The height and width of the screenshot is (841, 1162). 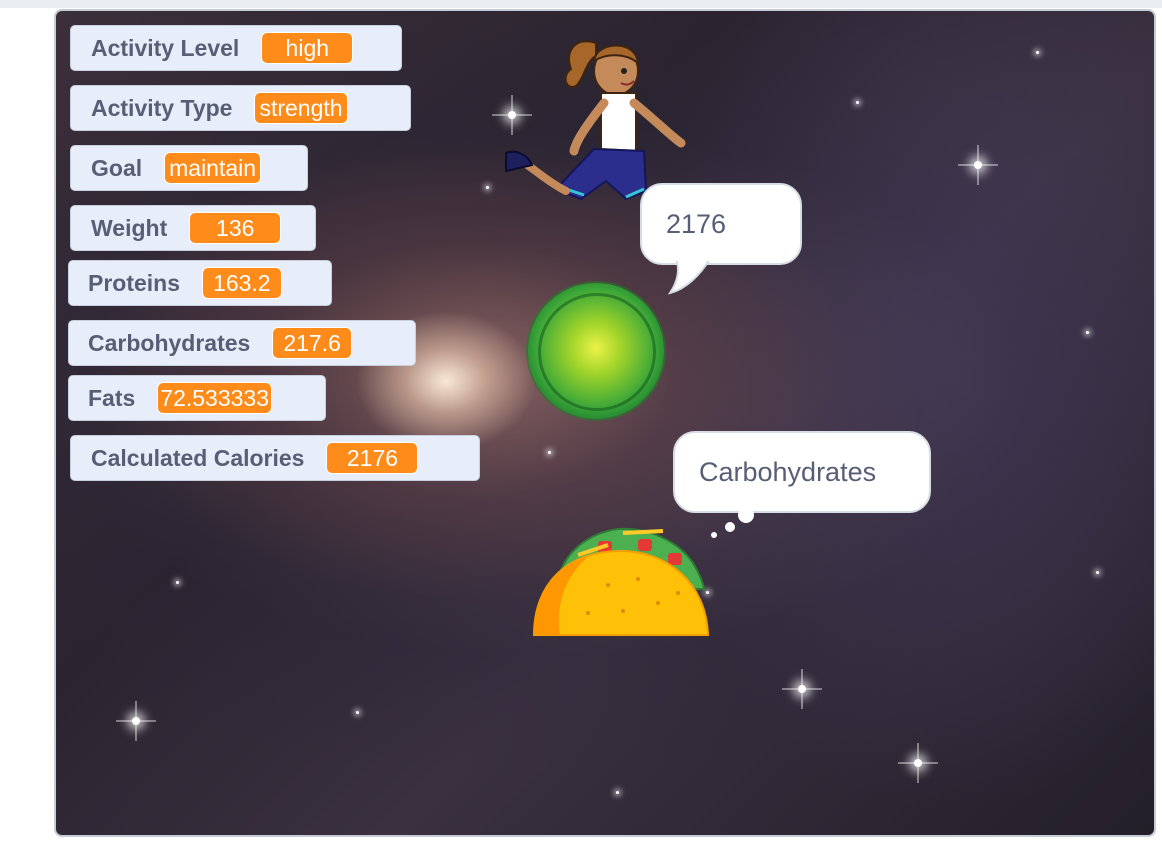 I want to click on monitor-fats: Fats 72.533333, so click(x=197, y=398).